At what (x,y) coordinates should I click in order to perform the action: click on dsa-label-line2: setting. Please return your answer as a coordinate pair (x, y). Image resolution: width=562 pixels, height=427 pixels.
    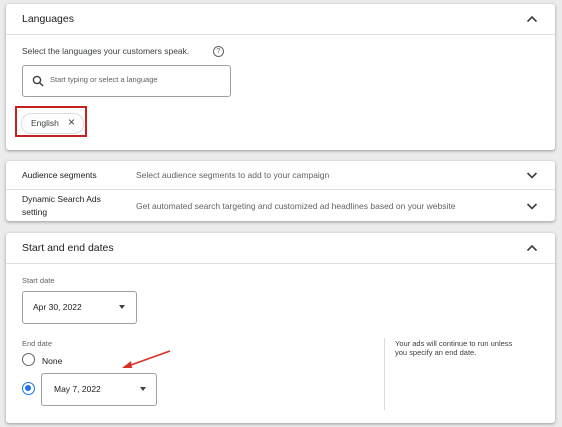
    Looking at the image, I should click on (35, 212).